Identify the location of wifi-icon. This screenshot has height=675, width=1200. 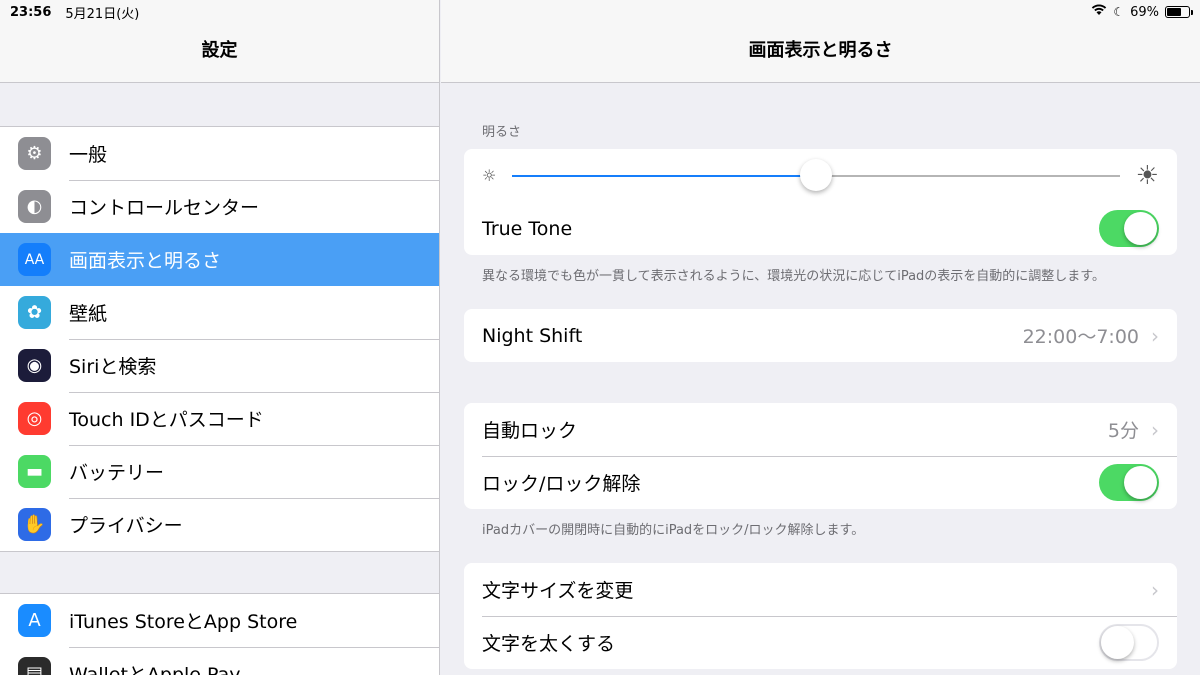
(1099, 12).